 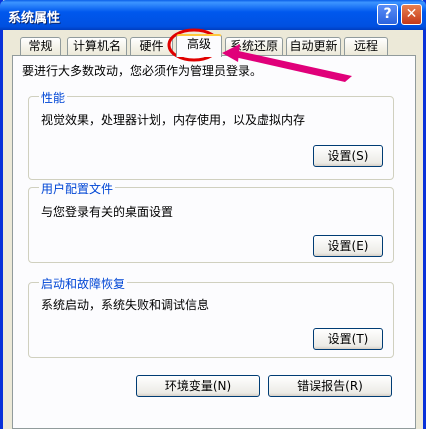 I want to click on performance-settings-button: 设置(S), so click(x=348, y=156).